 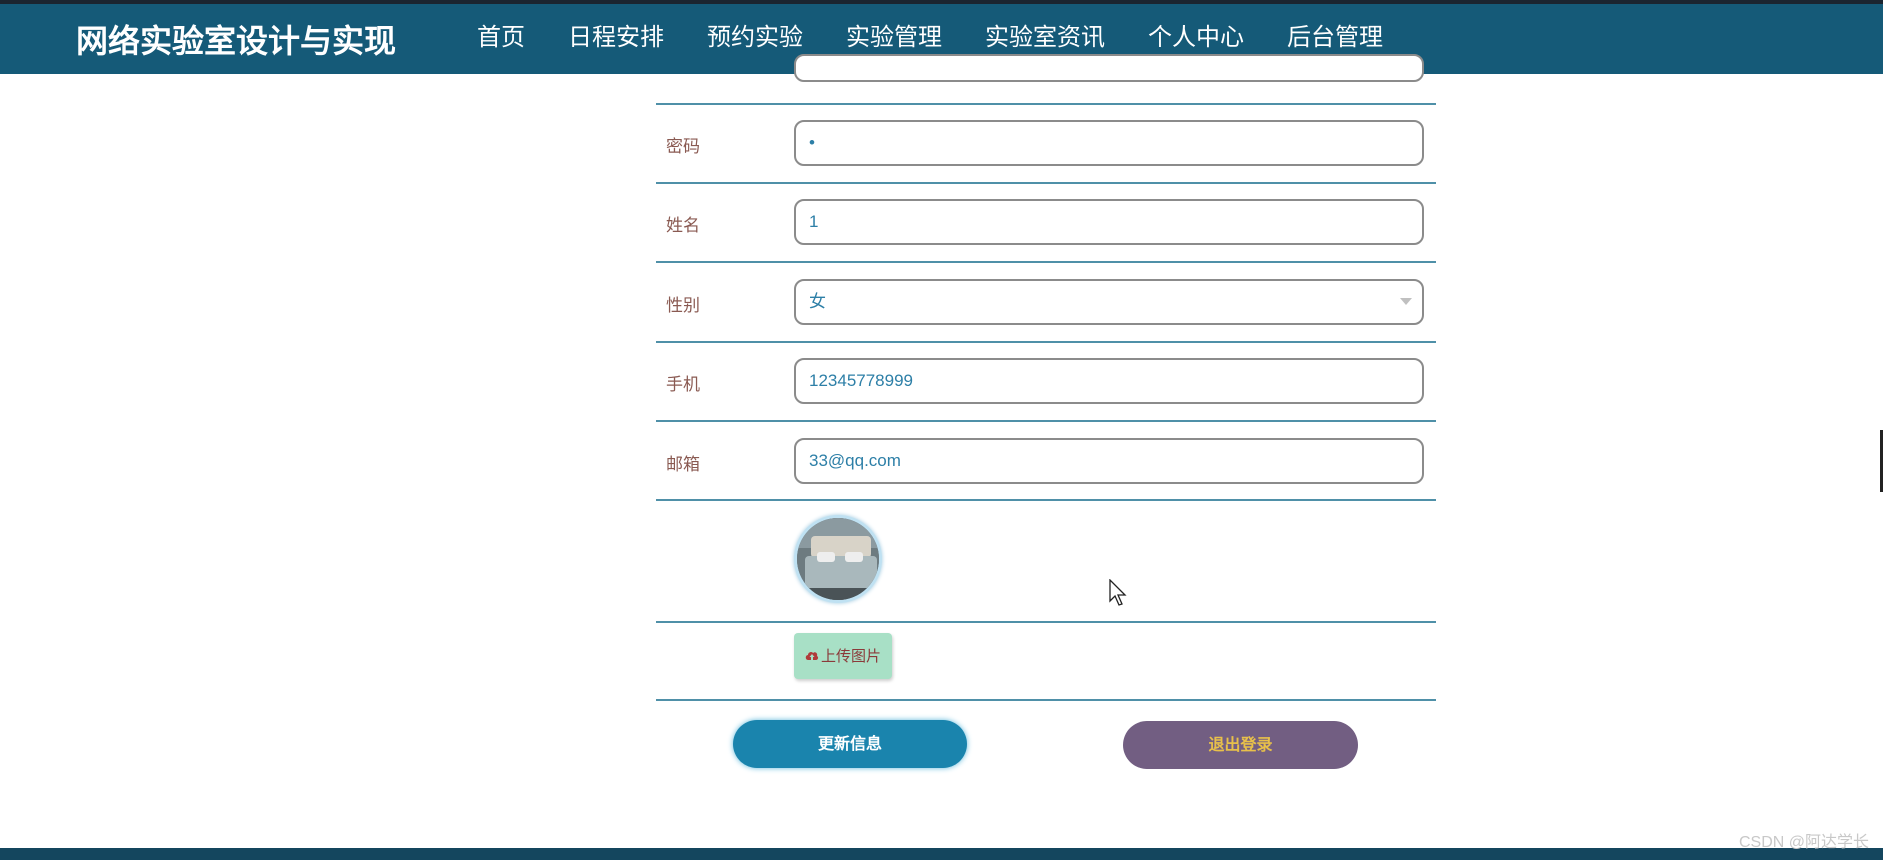 I want to click on form-row-phone: 手机 12345778999, so click(x=1046, y=382).